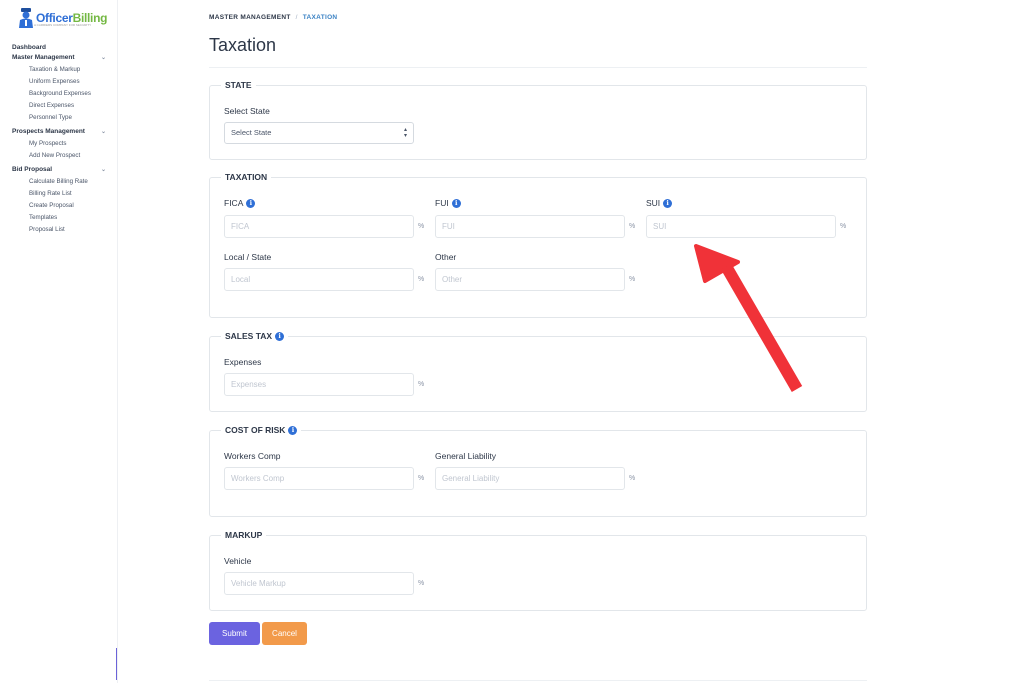 The height and width of the screenshot is (683, 1024). I want to click on general-liability-percent-unit: %, so click(632, 478).